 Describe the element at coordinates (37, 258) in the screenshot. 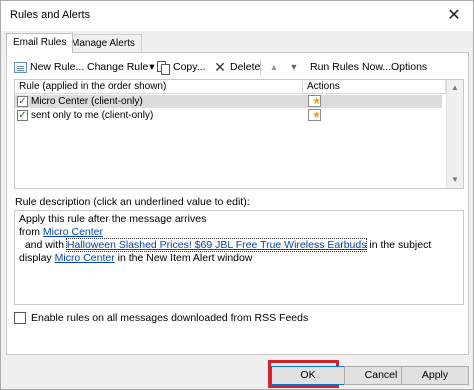

I see `description-text: display` at that location.